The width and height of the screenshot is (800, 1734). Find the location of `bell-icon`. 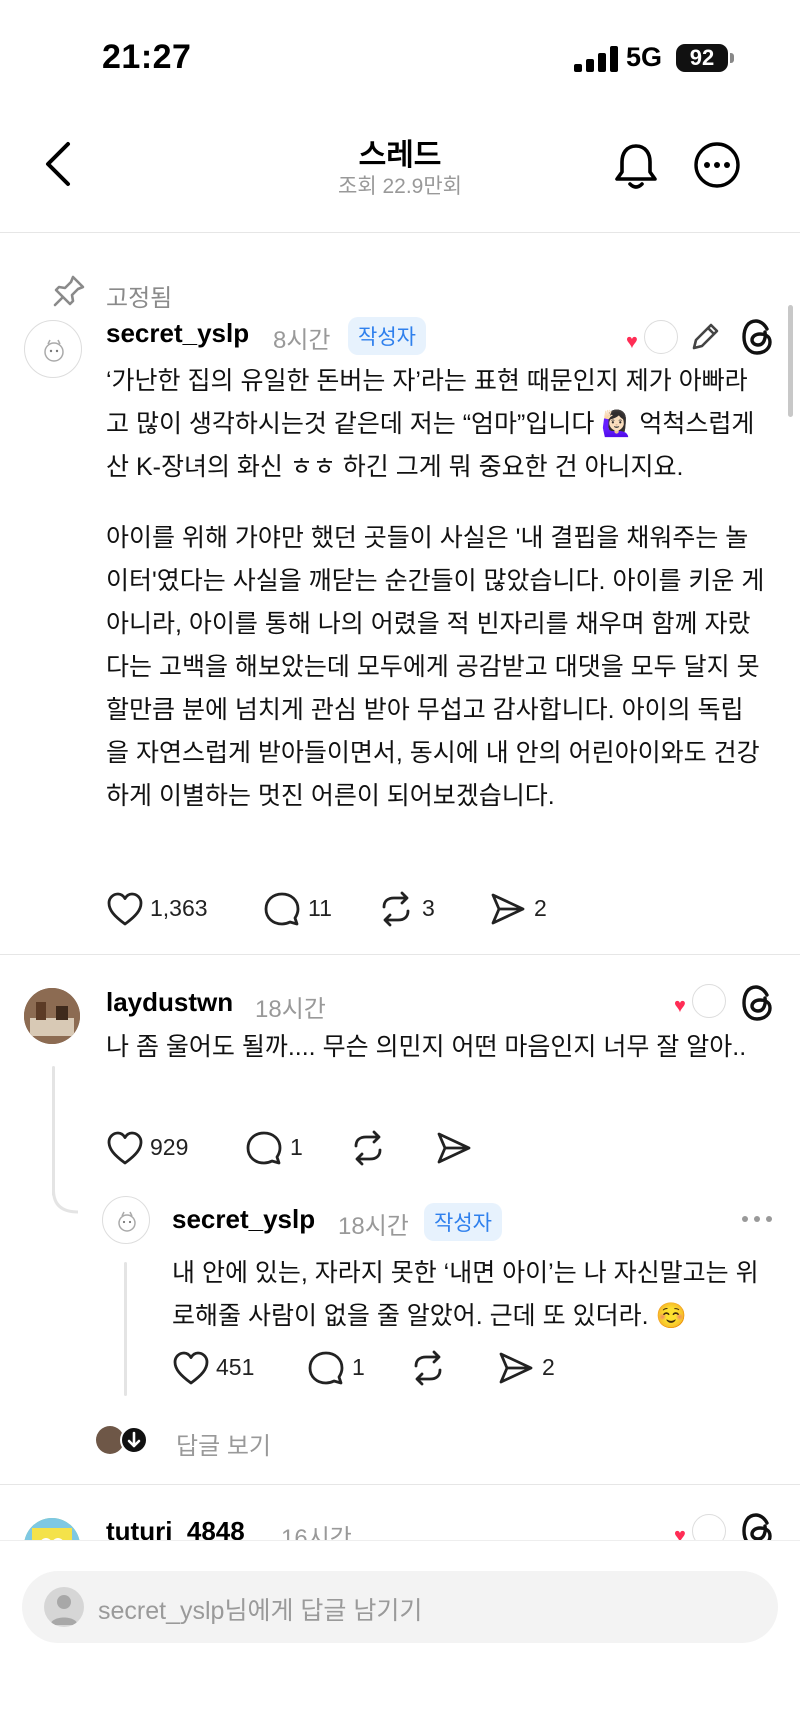

bell-icon is located at coordinates (636, 166).